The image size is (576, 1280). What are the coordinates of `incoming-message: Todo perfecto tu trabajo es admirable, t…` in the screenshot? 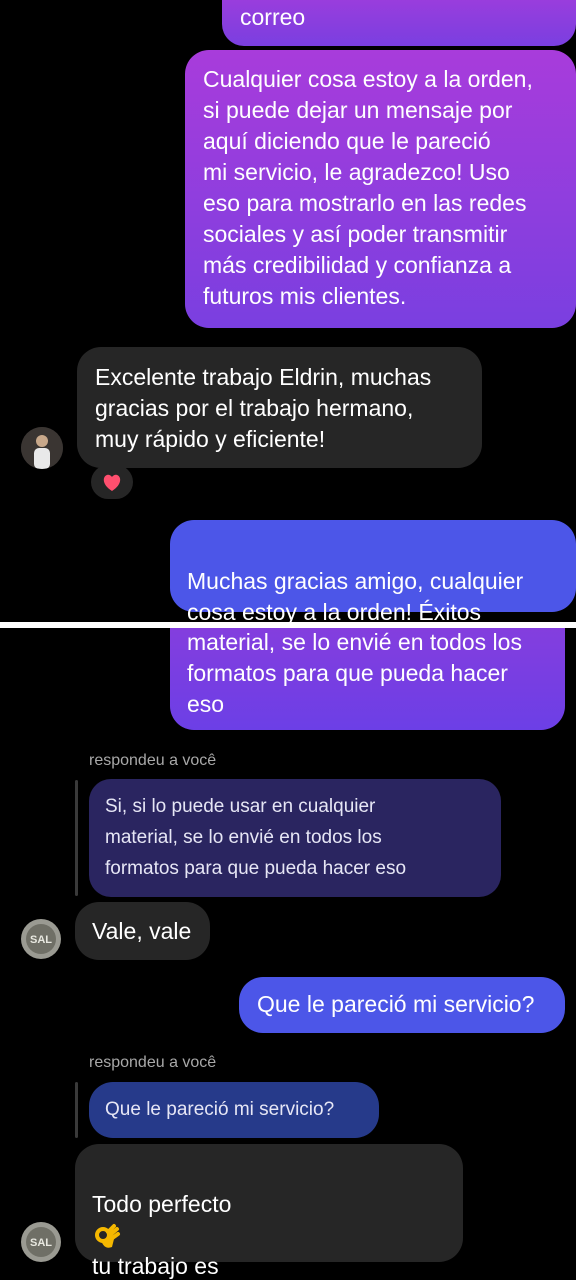 It's located at (269, 1211).